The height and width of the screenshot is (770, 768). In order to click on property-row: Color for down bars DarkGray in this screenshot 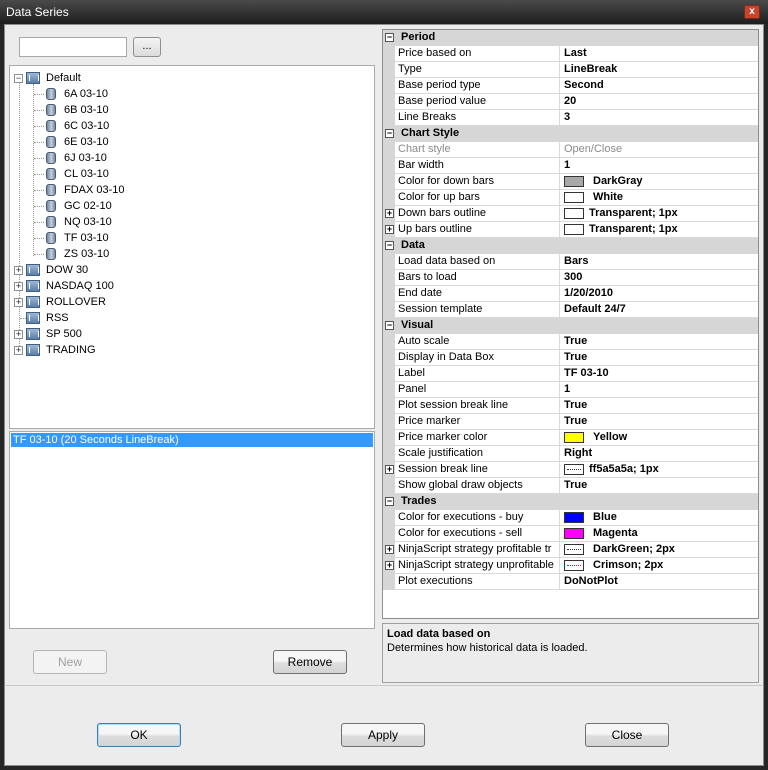, I will do `click(570, 182)`.